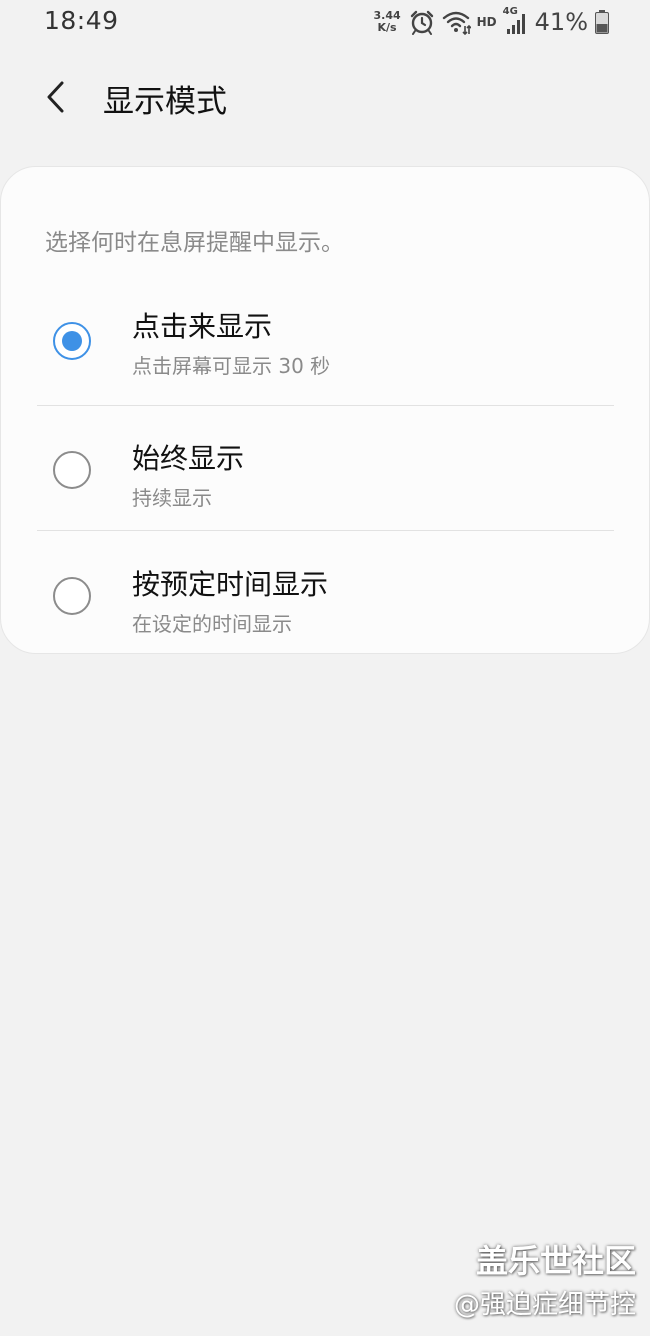  Describe the element at coordinates (456, 22) in the screenshot. I see `wifi-icon` at that location.